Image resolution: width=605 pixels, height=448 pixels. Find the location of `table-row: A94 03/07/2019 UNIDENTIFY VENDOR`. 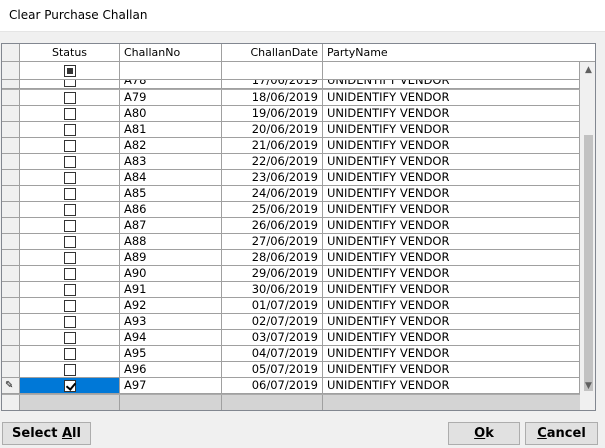

table-row: A94 03/07/2019 UNIDENTIFY VENDOR is located at coordinates (291, 338).